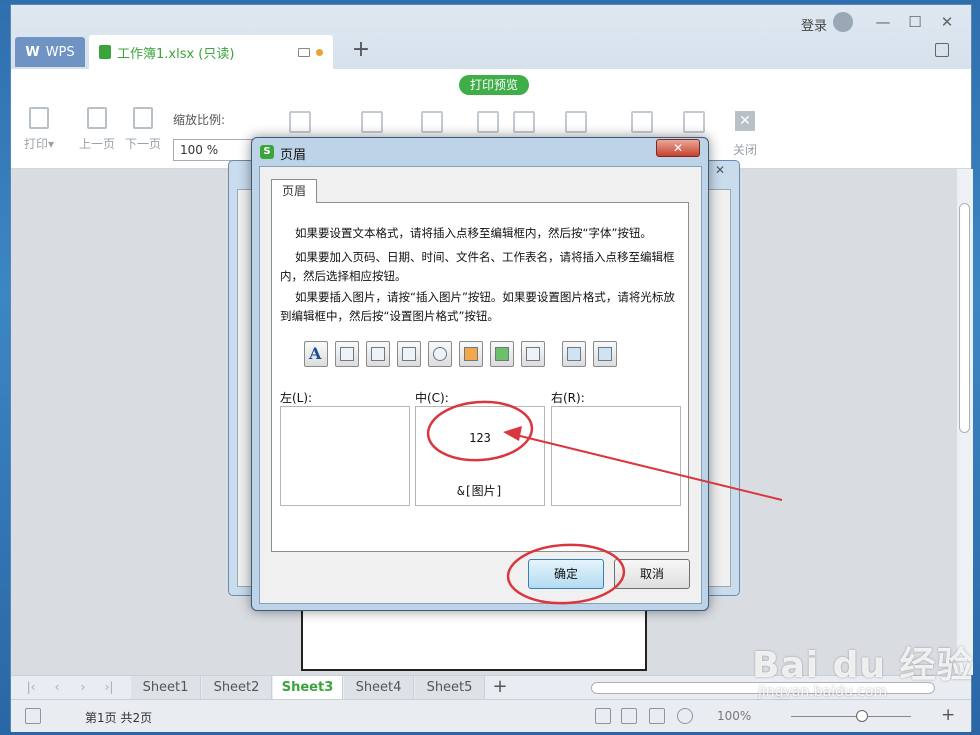 This screenshot has height=735, width=980. Describe the element at coordinates (576, 122) in the screenshot. I see `header-footer-icon` at that location.